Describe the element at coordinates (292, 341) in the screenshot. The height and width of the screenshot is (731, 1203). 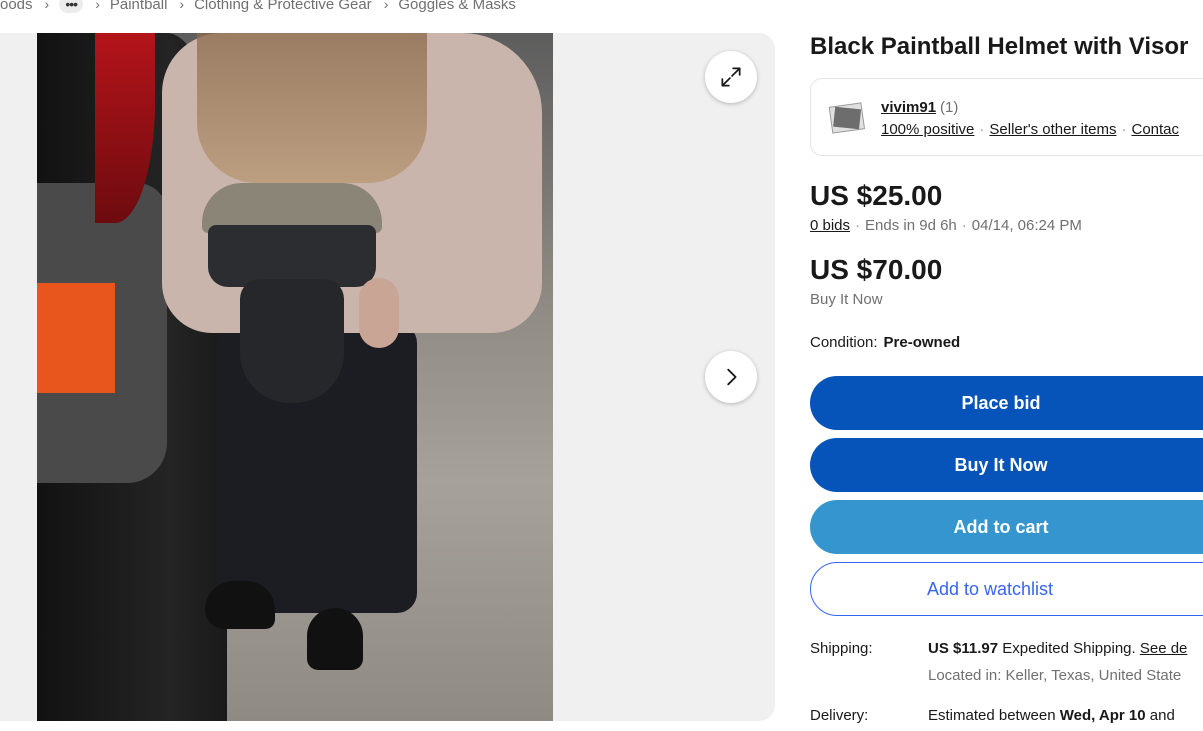
I see `helmet-mask` at that location.